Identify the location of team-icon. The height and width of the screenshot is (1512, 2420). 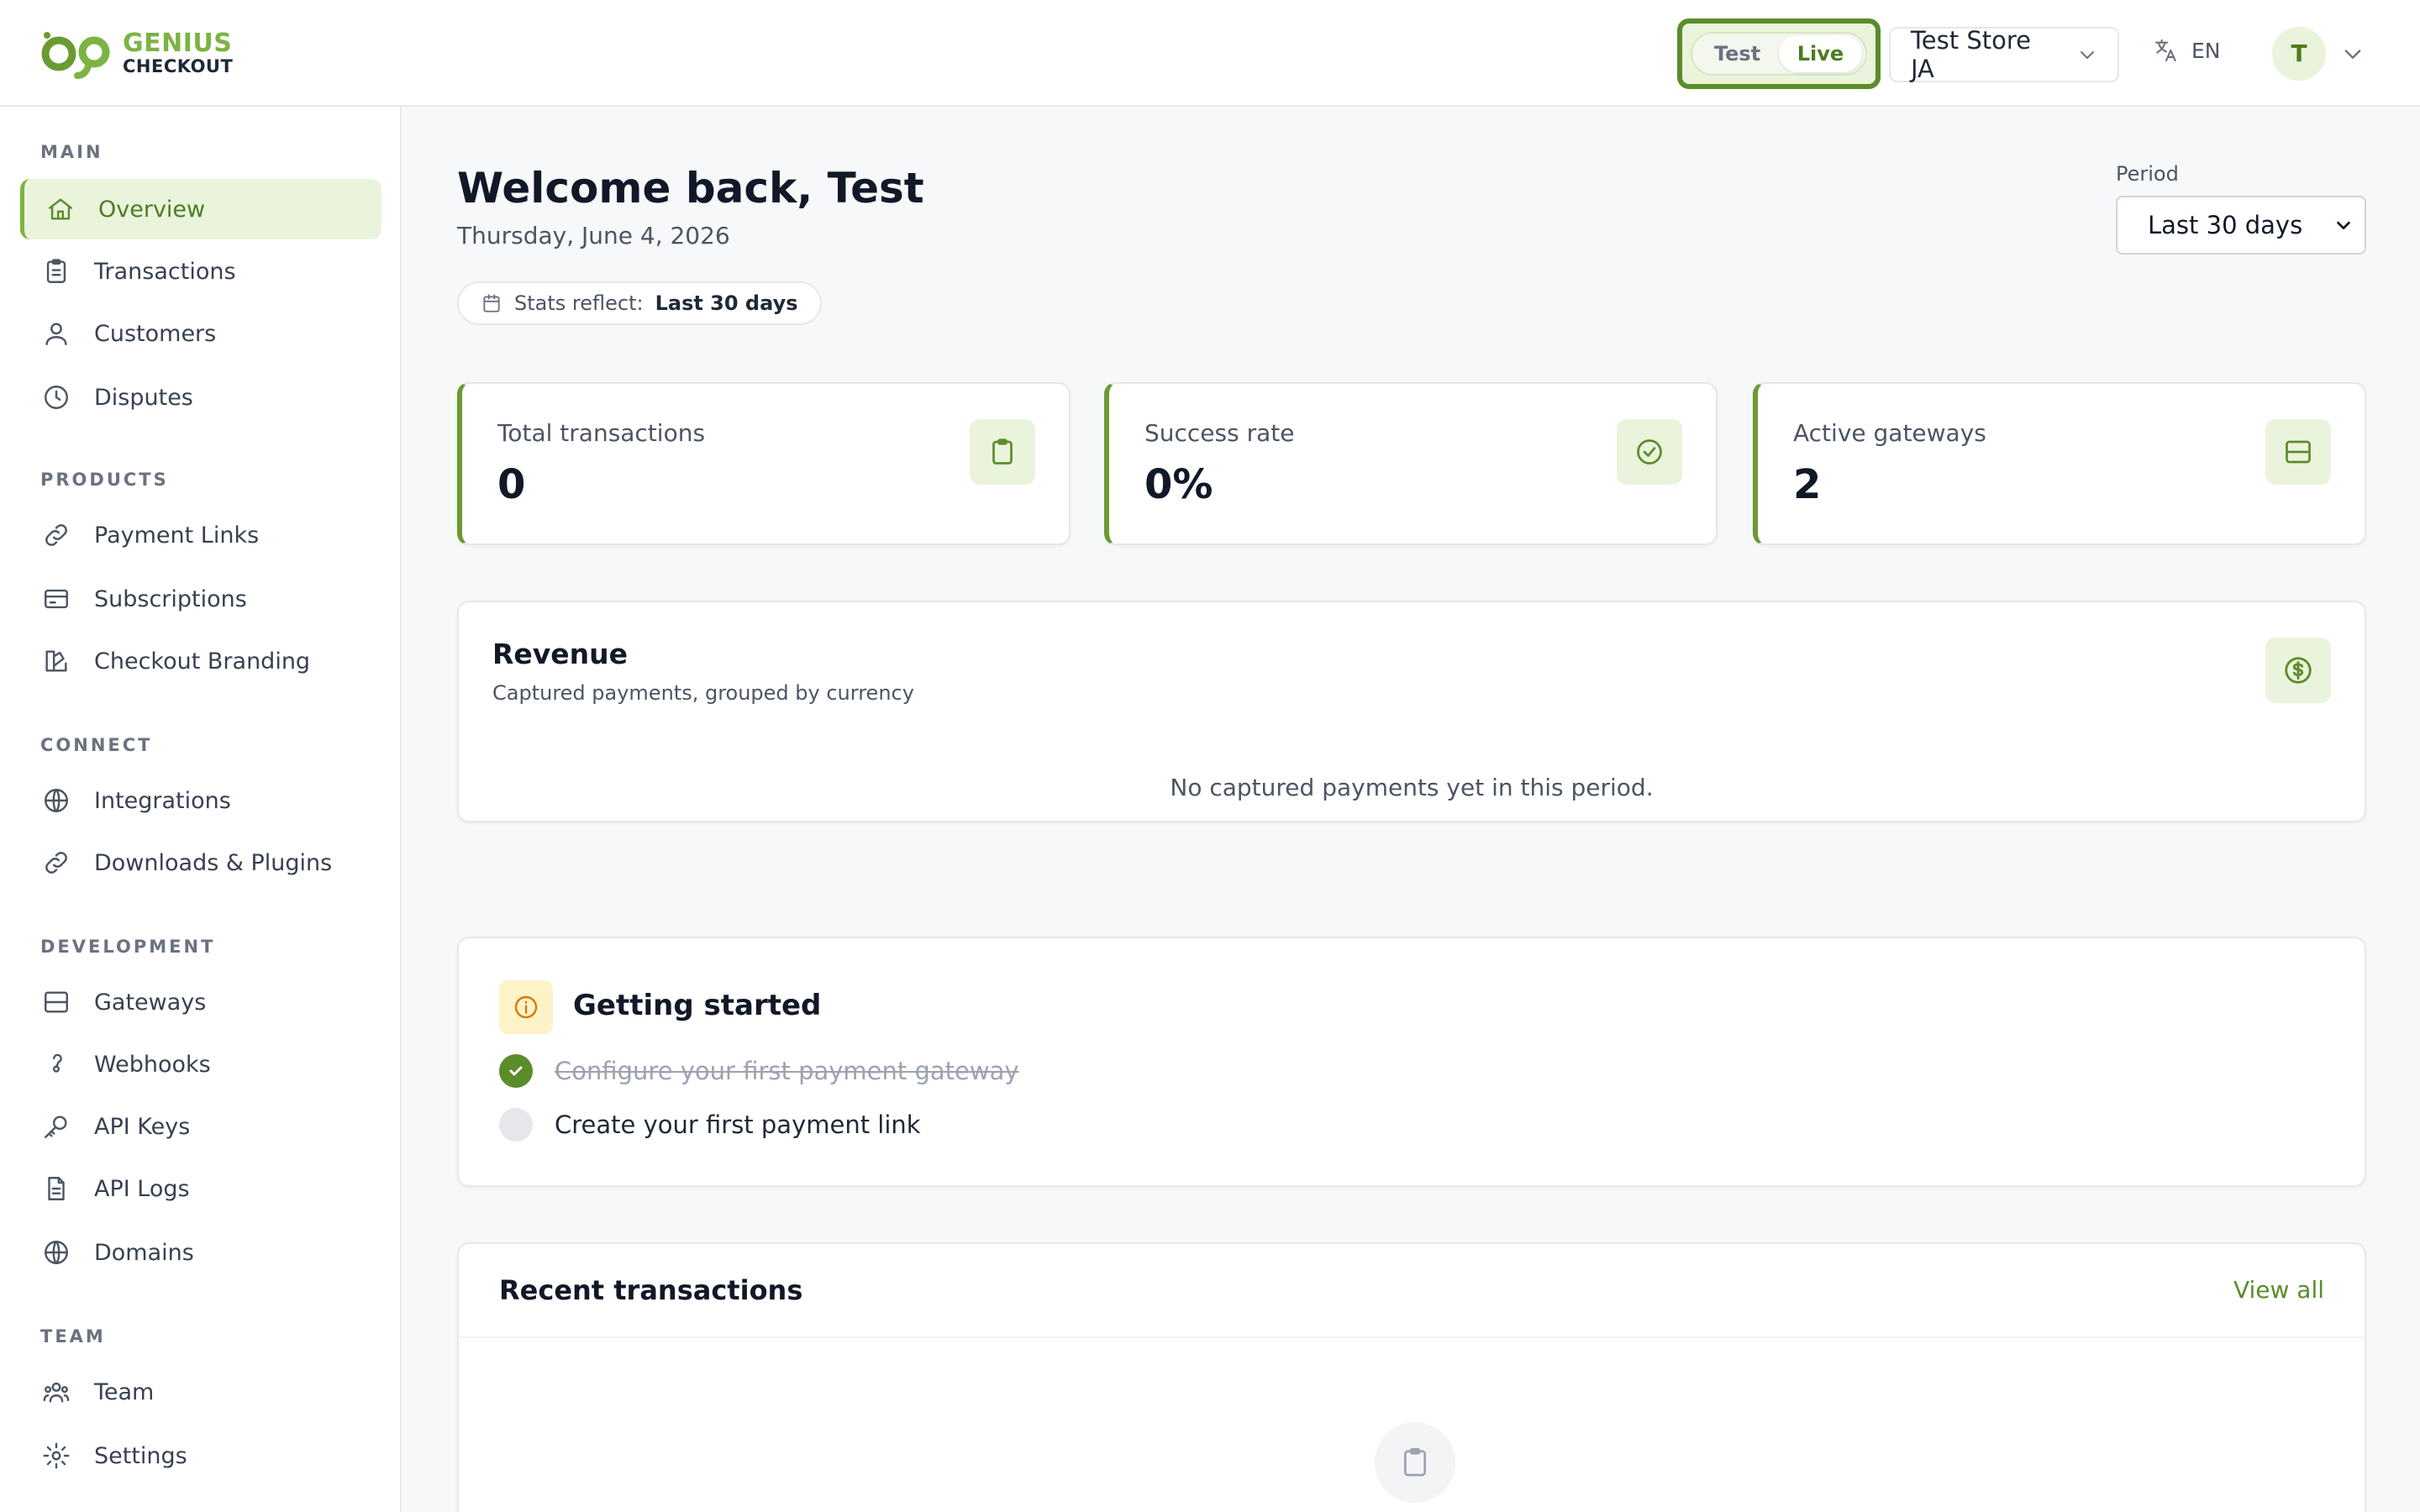
(56, 1392).